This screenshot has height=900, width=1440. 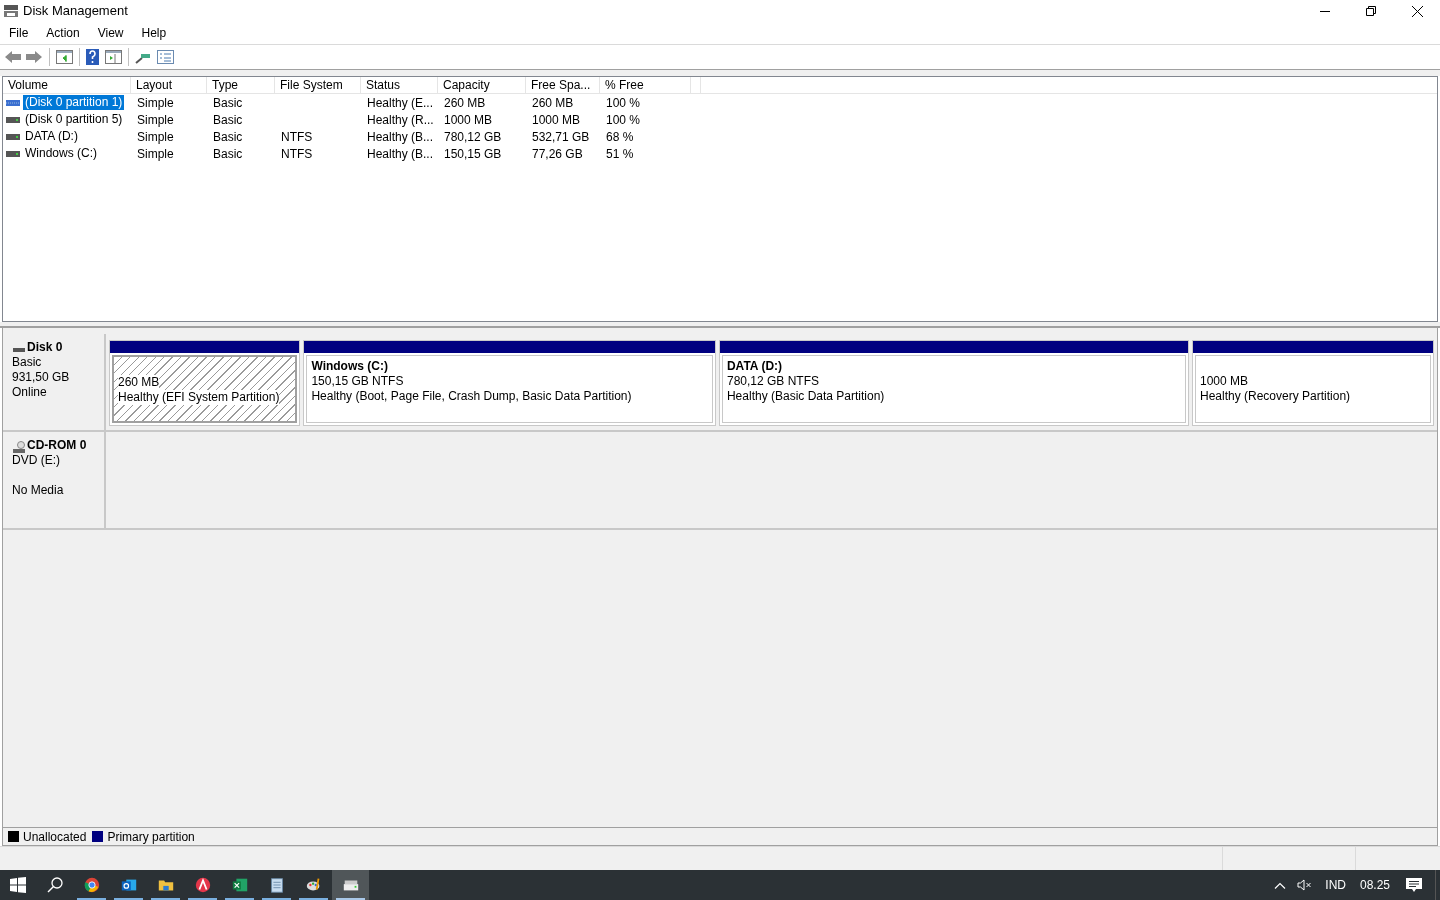 I want to click on menu-item: View, so click(x=110, y=33).